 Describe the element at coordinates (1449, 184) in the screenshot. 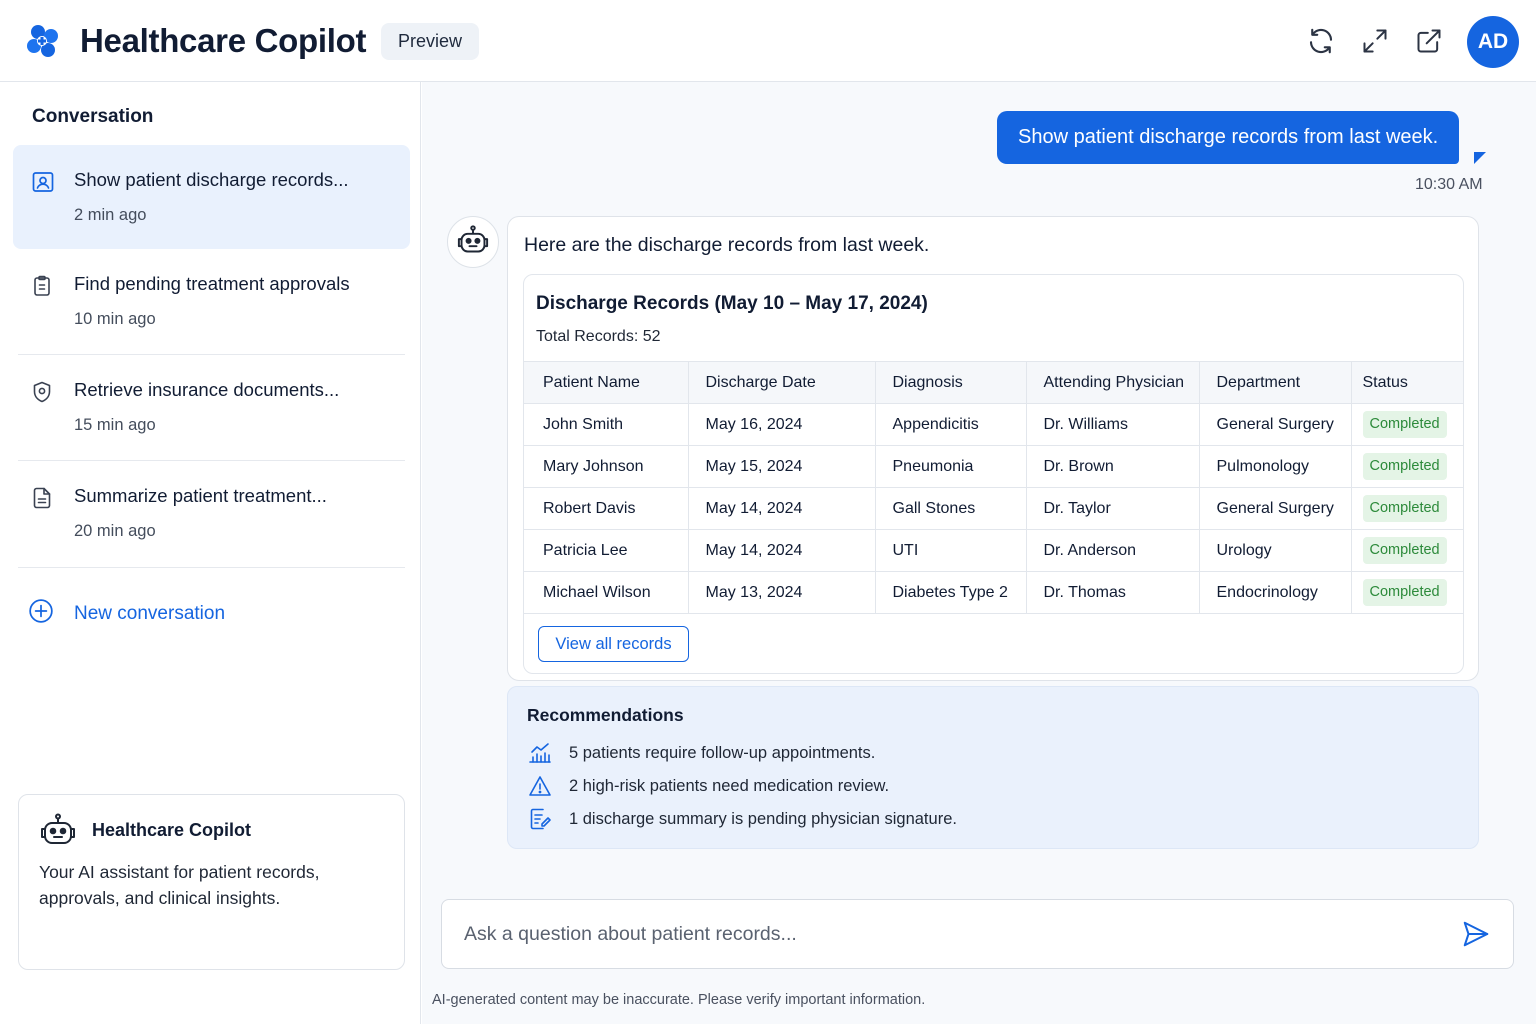

I see `message-timestamp: 10:30 AM` at that location.